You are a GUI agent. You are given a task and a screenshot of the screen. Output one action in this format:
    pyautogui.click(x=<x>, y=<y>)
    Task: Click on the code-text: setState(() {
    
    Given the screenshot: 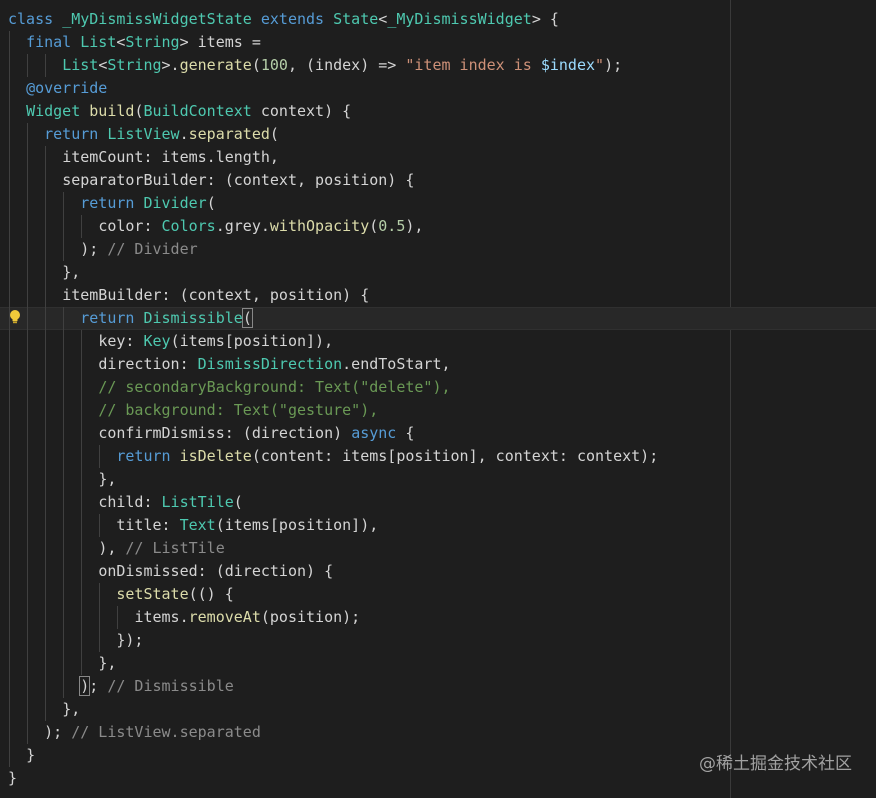 What is the action you would take?
    pyautogui.click(x=121, y=594)
    